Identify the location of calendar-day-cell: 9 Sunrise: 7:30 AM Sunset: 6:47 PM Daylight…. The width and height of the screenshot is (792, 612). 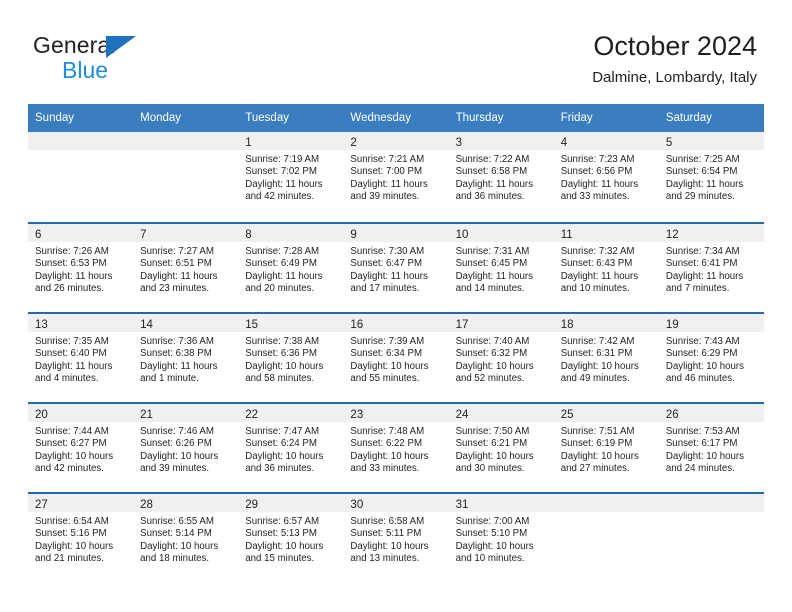
(396, 267).